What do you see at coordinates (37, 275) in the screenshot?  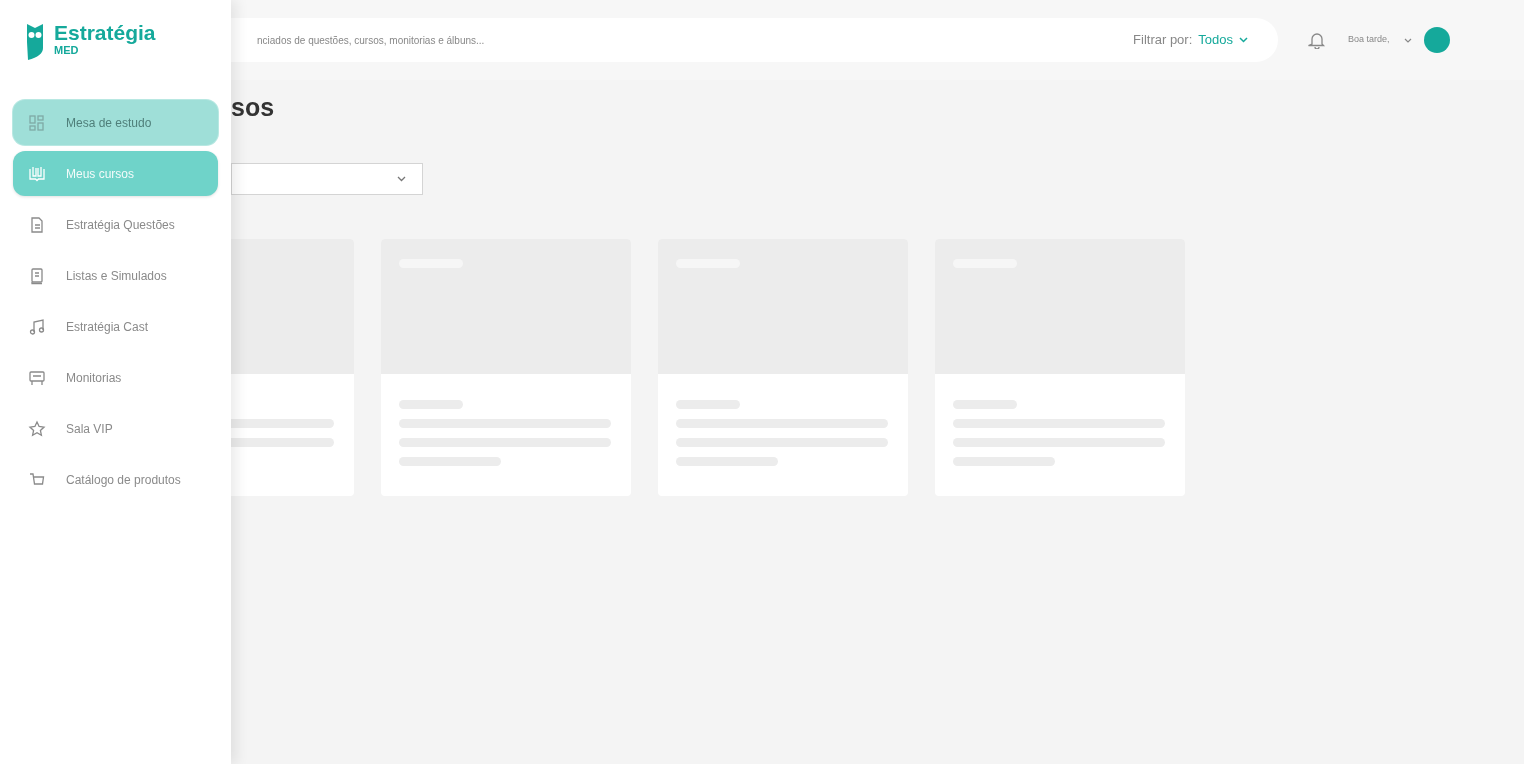 I see `notebook-icon` at bounding box center [37, 275].